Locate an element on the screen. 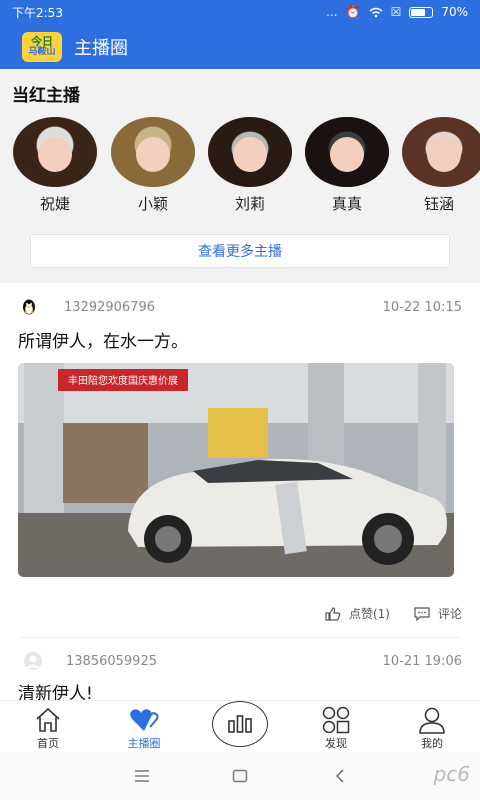  tab-label: 我的 is located at coordinates (432, 743).